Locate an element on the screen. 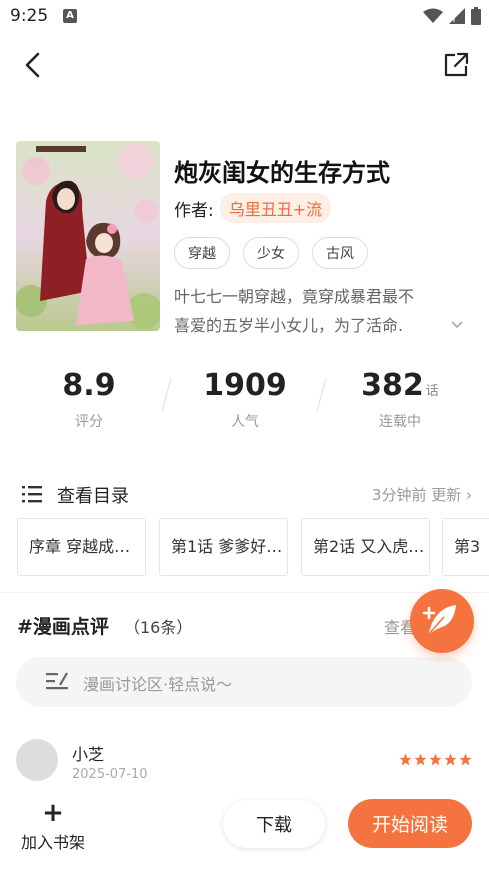 This screenshot has width=489, height=871. catalog-row: 查看目录 3分钟前 更新 › is located at coordinates (247, 495).